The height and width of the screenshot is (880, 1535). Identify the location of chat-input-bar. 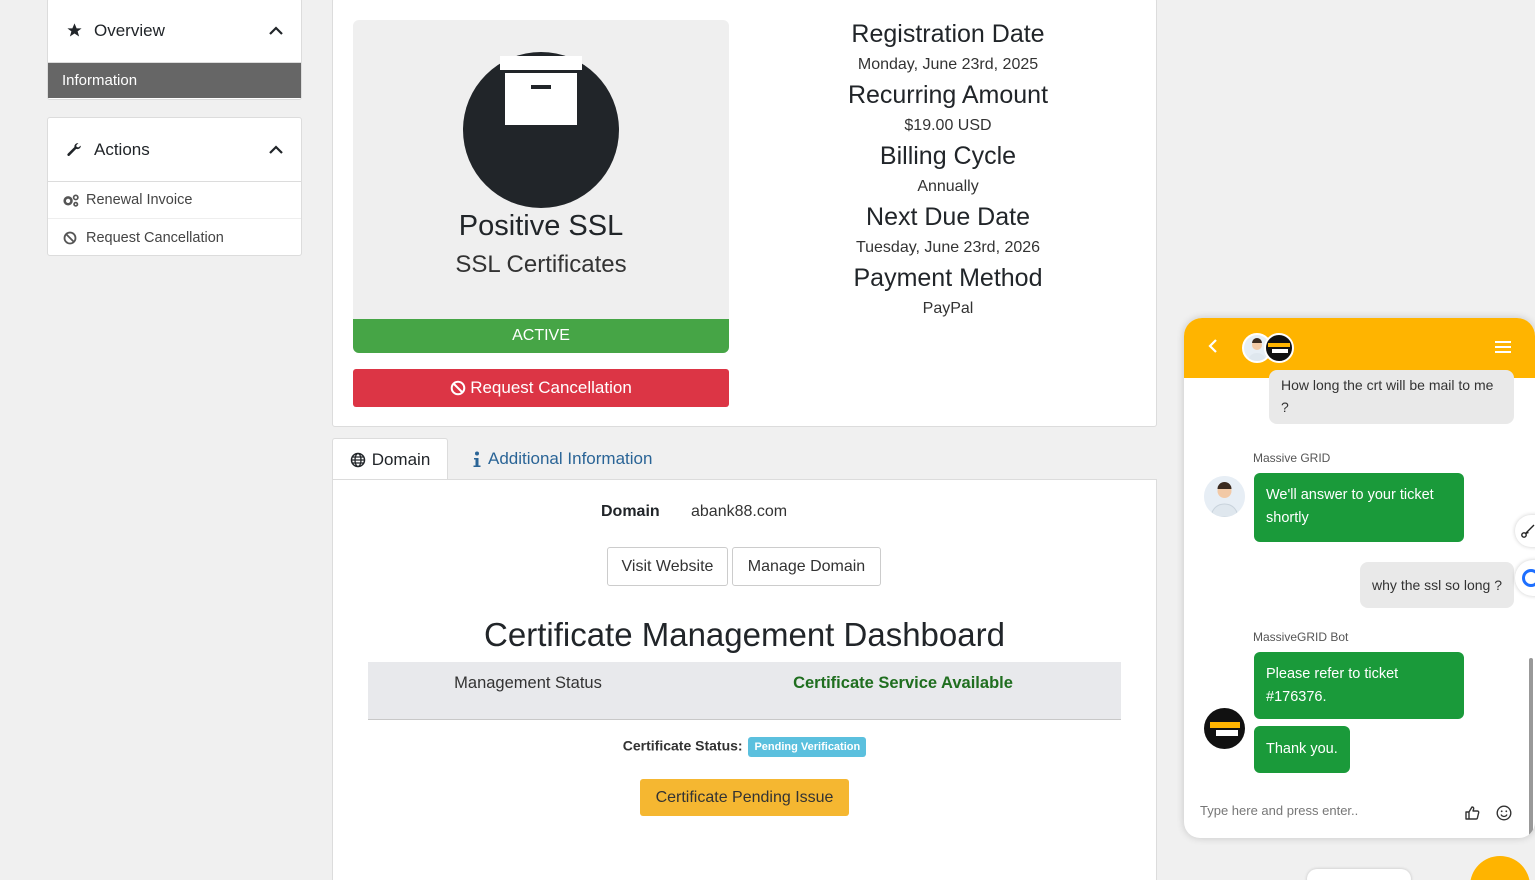
(1359, 813).